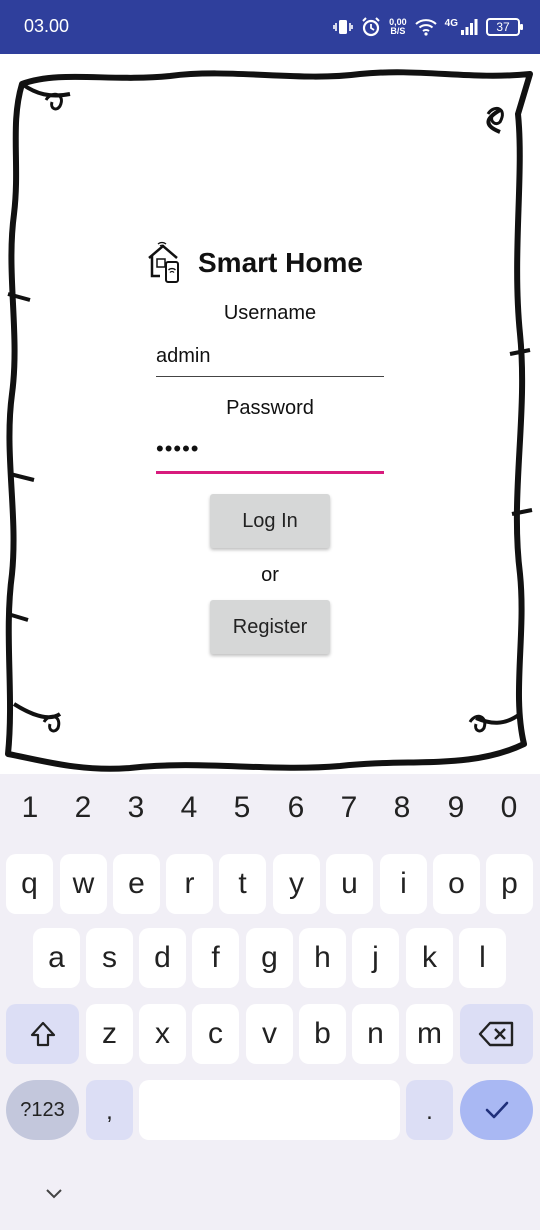  What do you see at coordinates (349, 884) in the screenshot?
I see `key-u: u` at bounding box center [349, 884].